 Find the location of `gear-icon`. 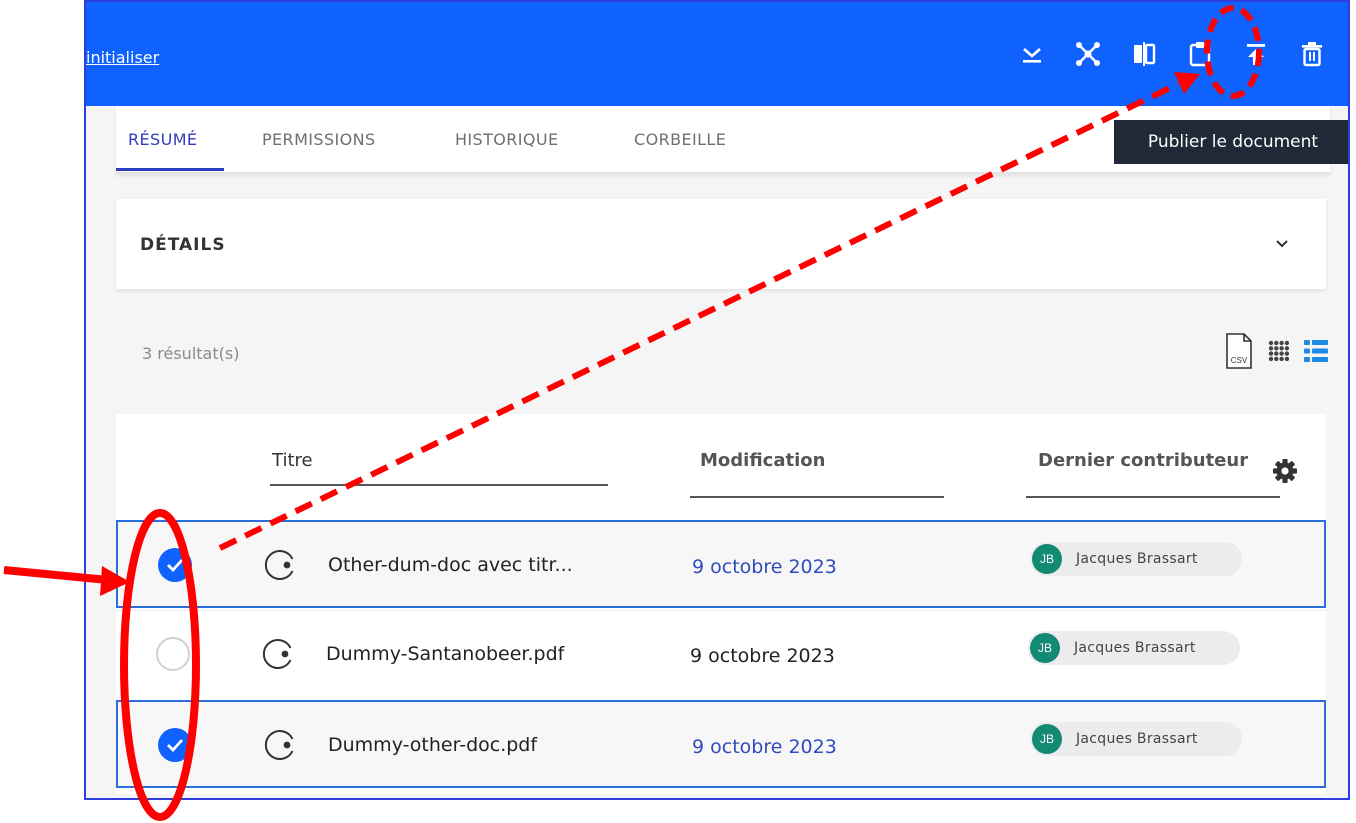

gear-icon is located at coordinates (1285, 471).